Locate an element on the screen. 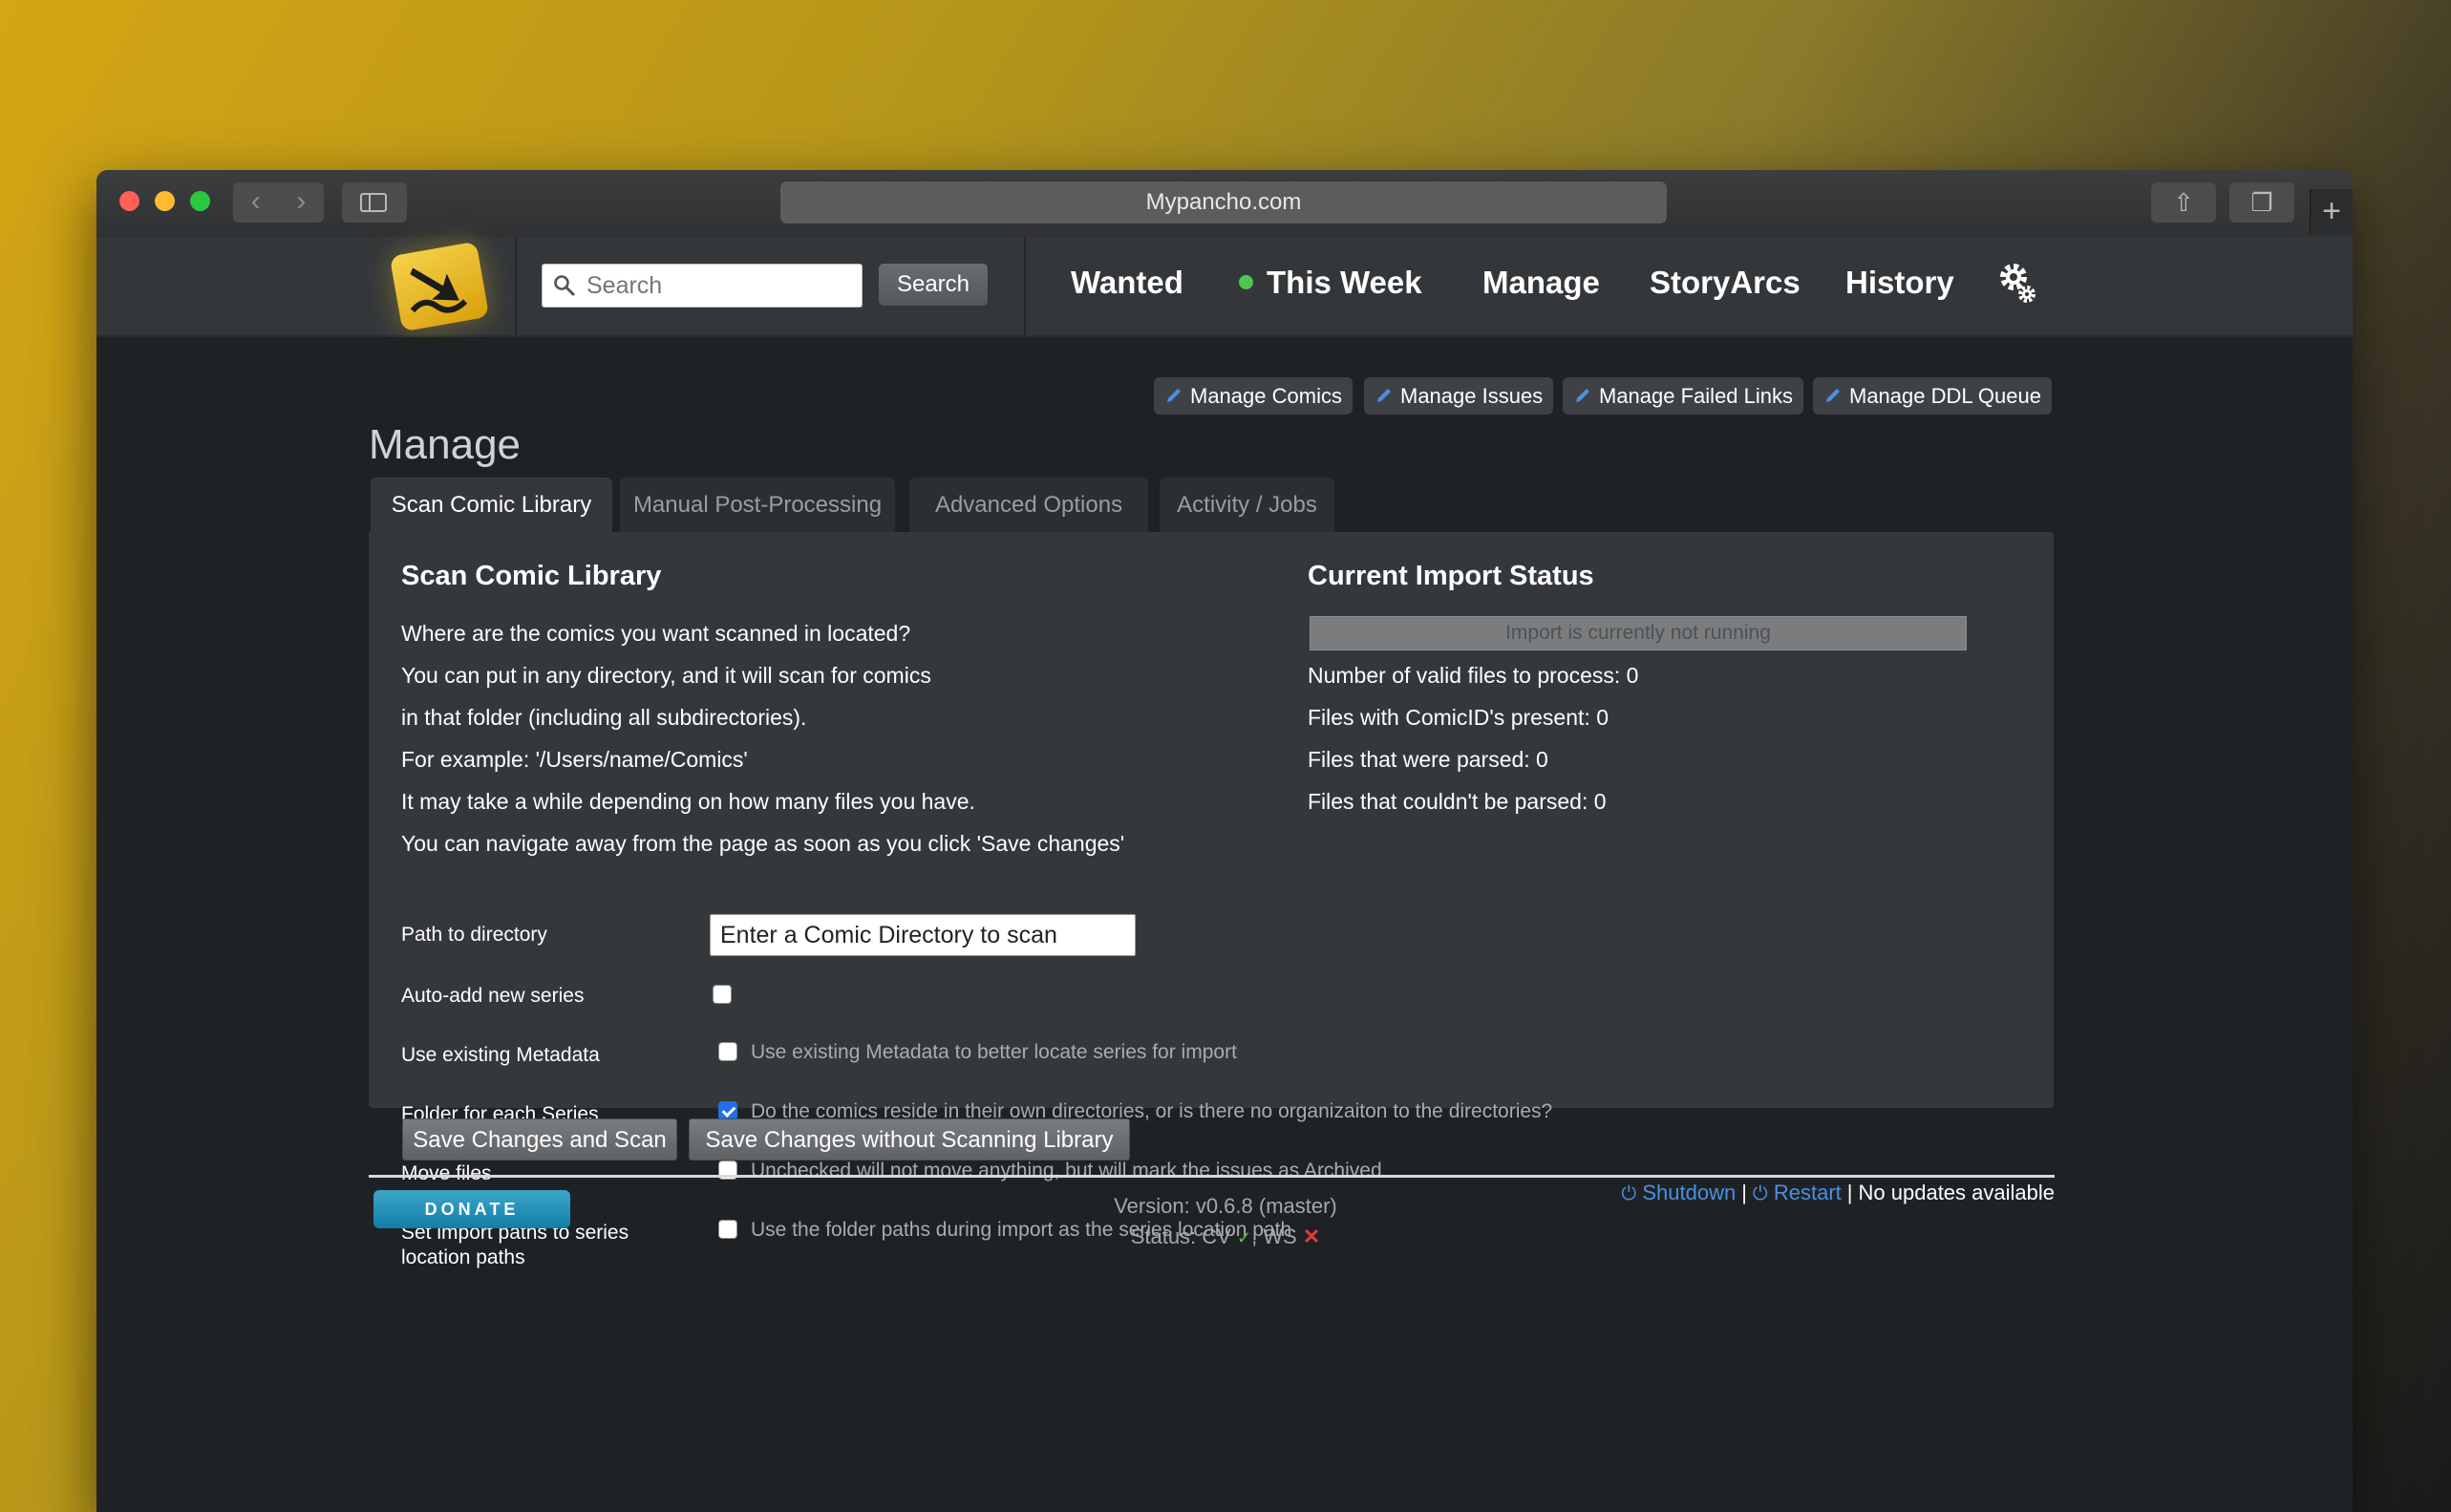 The width and height of the screenshot is (2451, 1512). restart-link: Restart is located at coordinates (1808, 1192).